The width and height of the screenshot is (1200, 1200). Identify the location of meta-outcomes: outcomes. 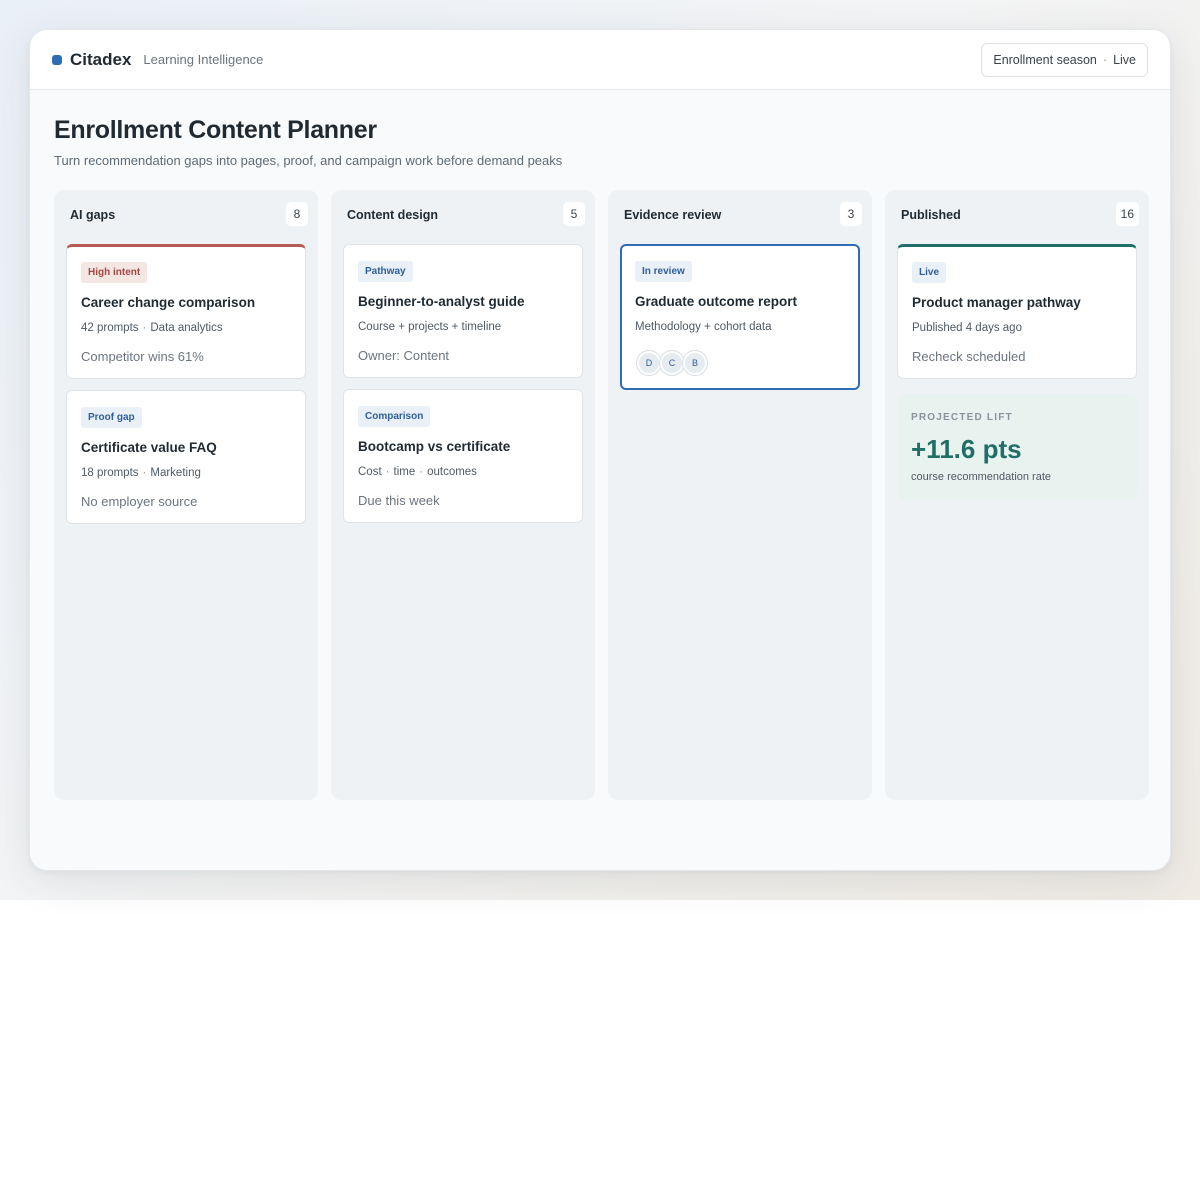
(452, 472).